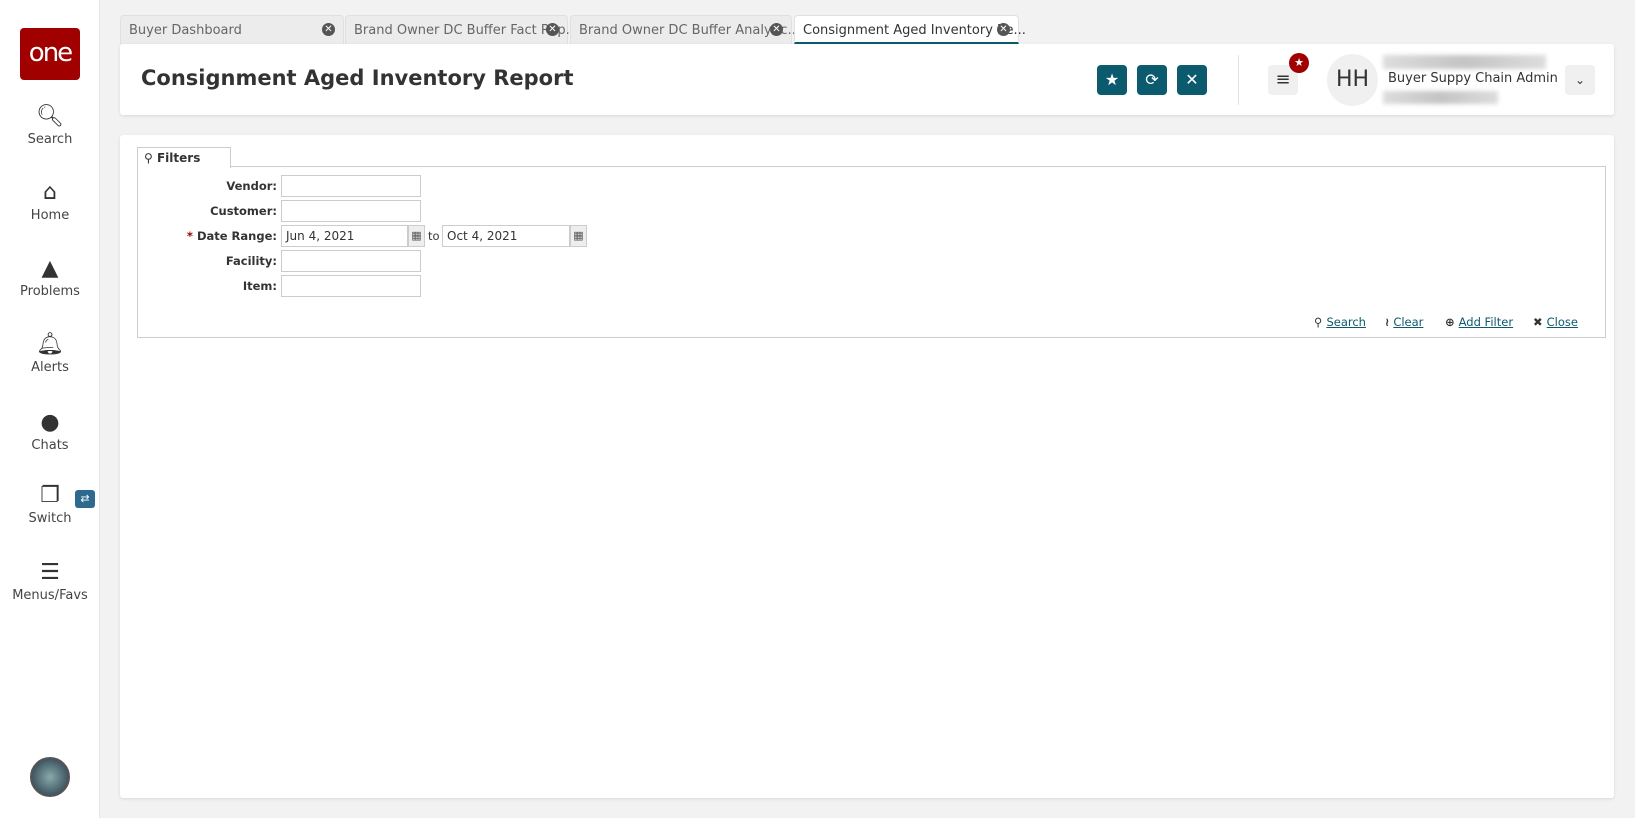 The height and width of the screenshot is (818, 1635). What do you see at coordinates (50, 268) in the screenshot?
I see `warning-icon: ▲` at bounding box center [50, 268].